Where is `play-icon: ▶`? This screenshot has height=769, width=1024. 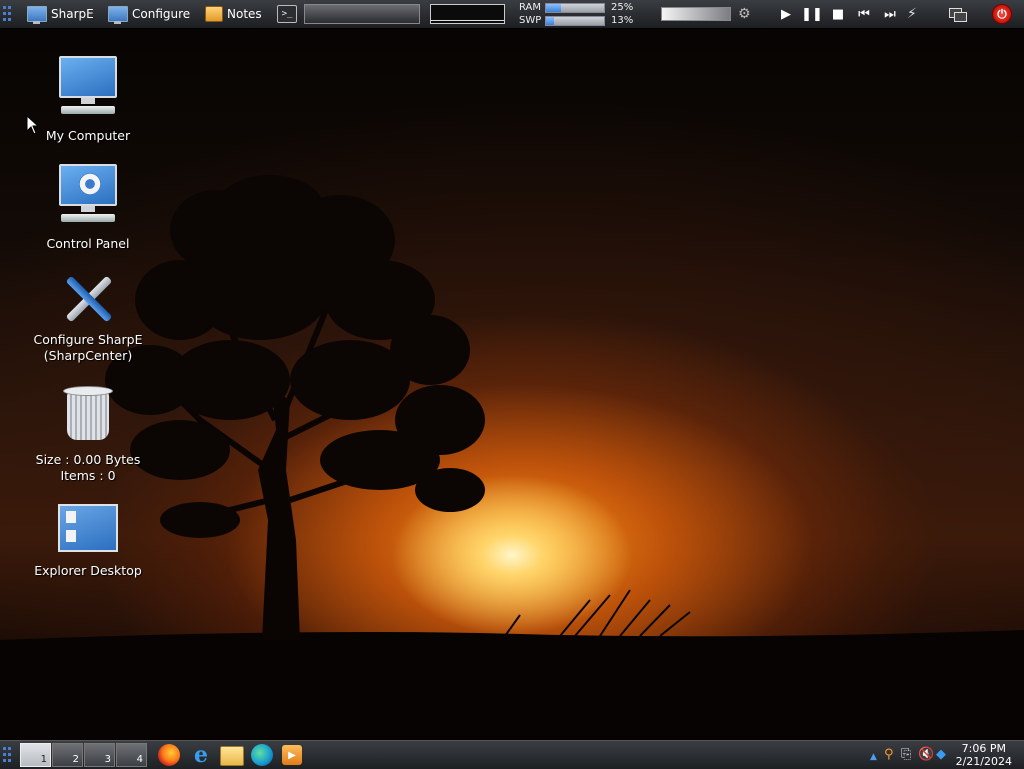 play-icon: ▶ is located at coordinates (786, 14).